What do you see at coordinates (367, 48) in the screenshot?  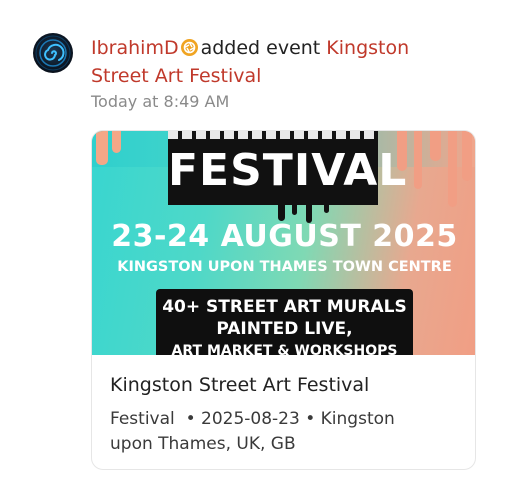 I see `event-link-part1: Kingston` at bounding box center [367, 48].